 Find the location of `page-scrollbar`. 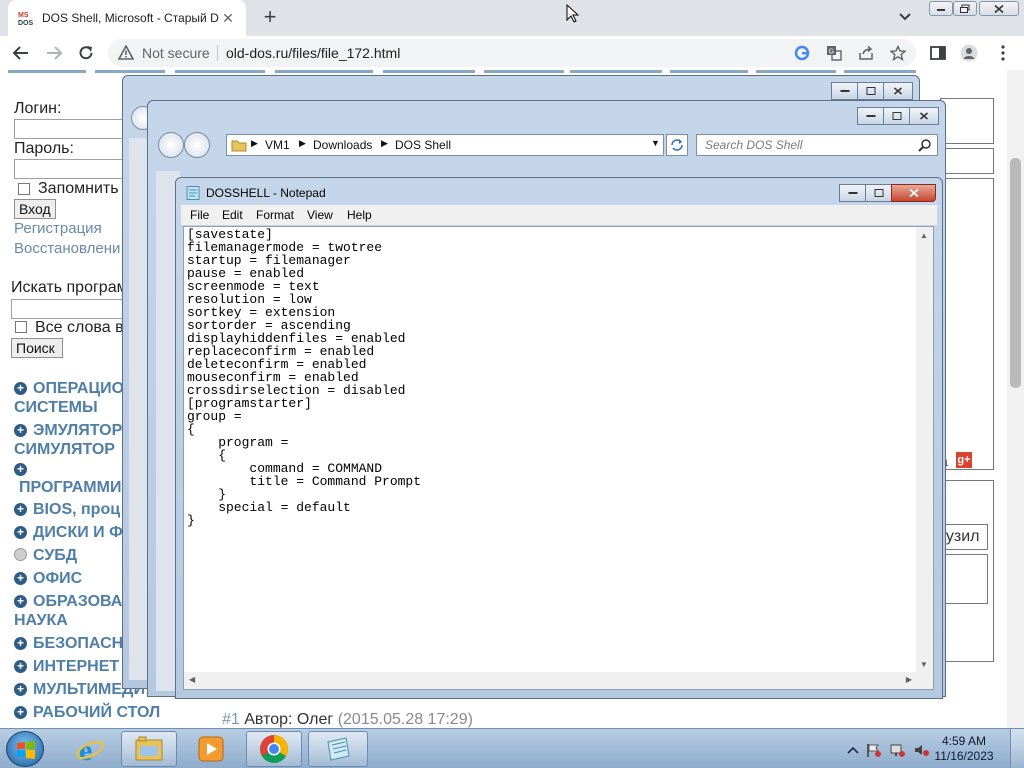

page-scrollbar is located at coordinates (1015, 399).